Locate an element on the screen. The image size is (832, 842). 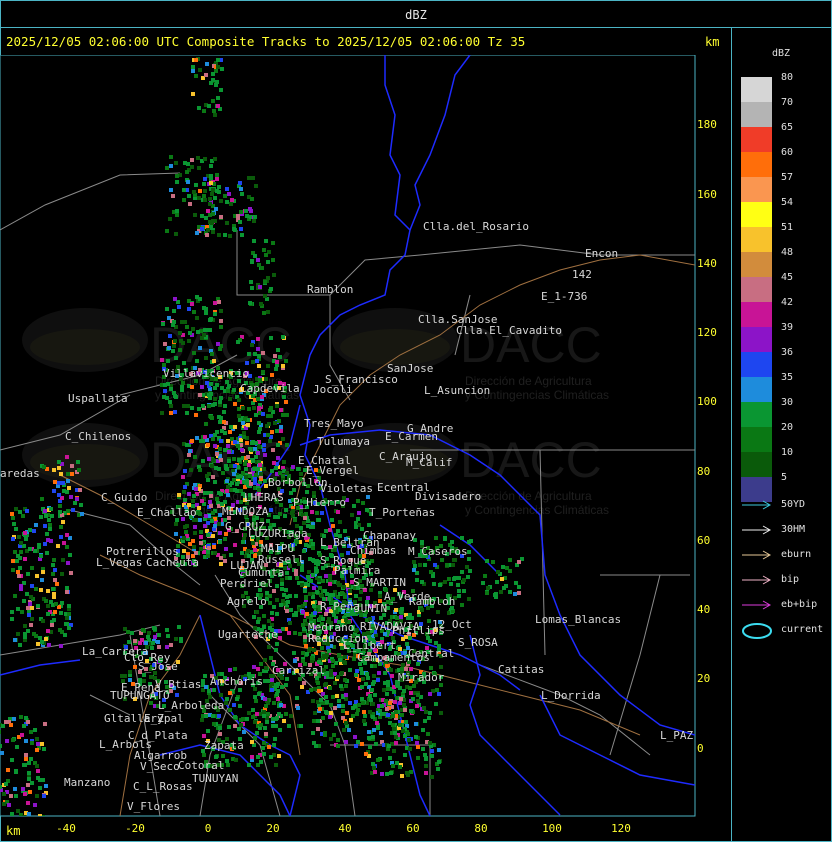
place-label: Catitas is located at coordinates (521, 669).